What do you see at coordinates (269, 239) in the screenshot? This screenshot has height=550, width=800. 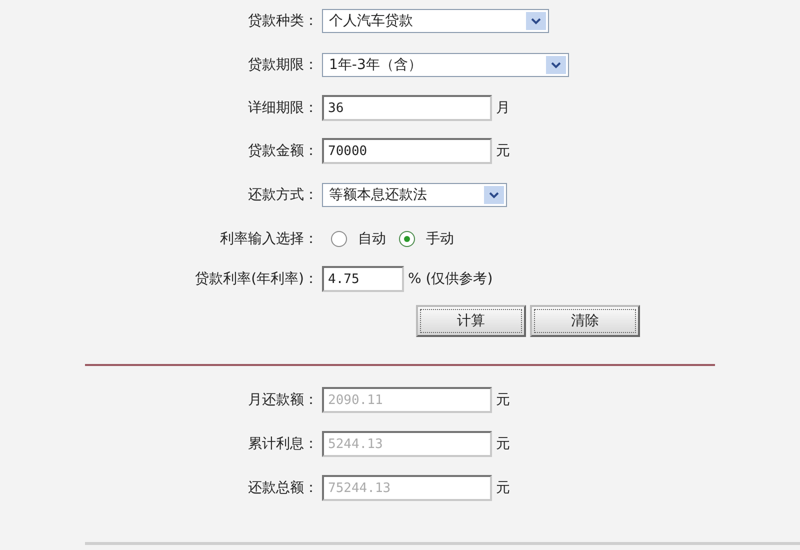 I see `field-label: 利率输入选择：` at bounding box center [269, 239].